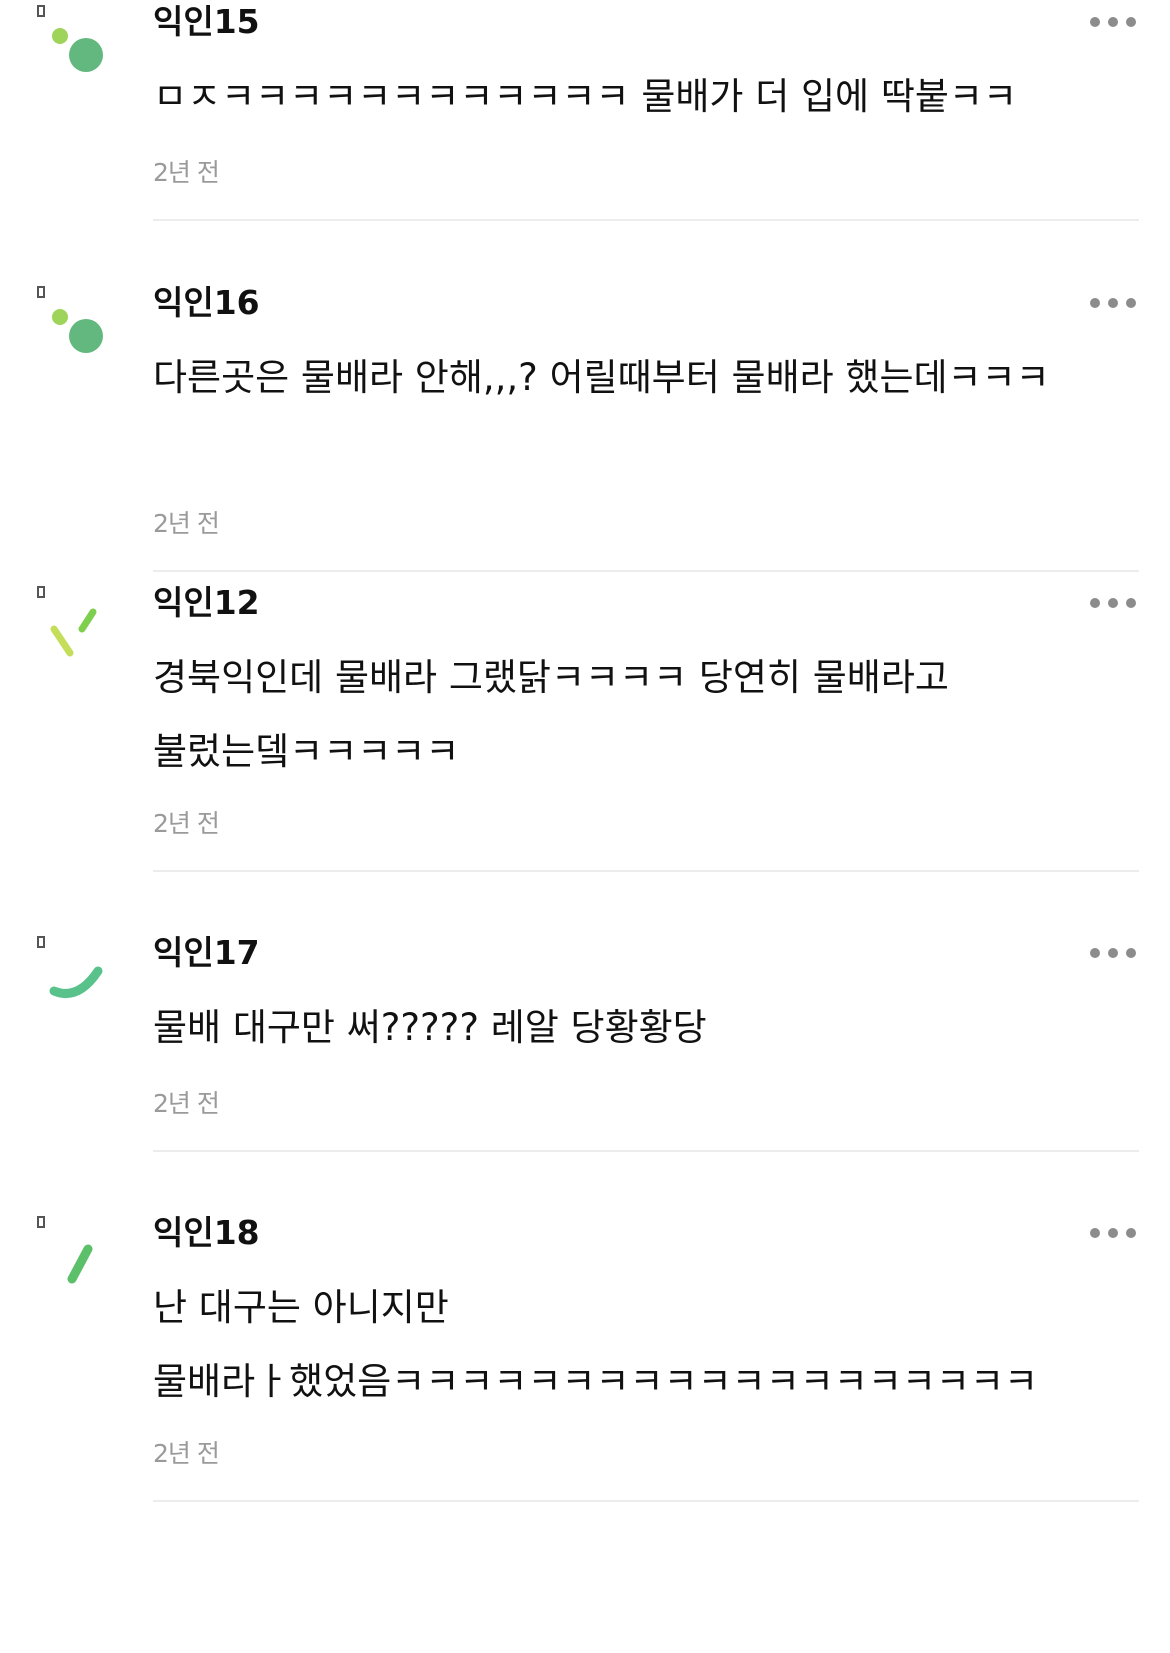 Image resolution: width=1170 pixels, height=1653 pixels. What do you see at coordinates (206, 953) in the screenshot?
I see `comment-author: 익인17` at bounding box center [206, 953].